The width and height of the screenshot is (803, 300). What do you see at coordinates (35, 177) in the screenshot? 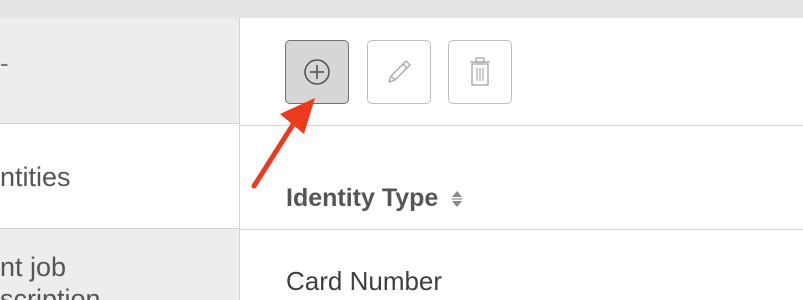
I see `left-row2-label: ntities` at bounding box center [35, 177].